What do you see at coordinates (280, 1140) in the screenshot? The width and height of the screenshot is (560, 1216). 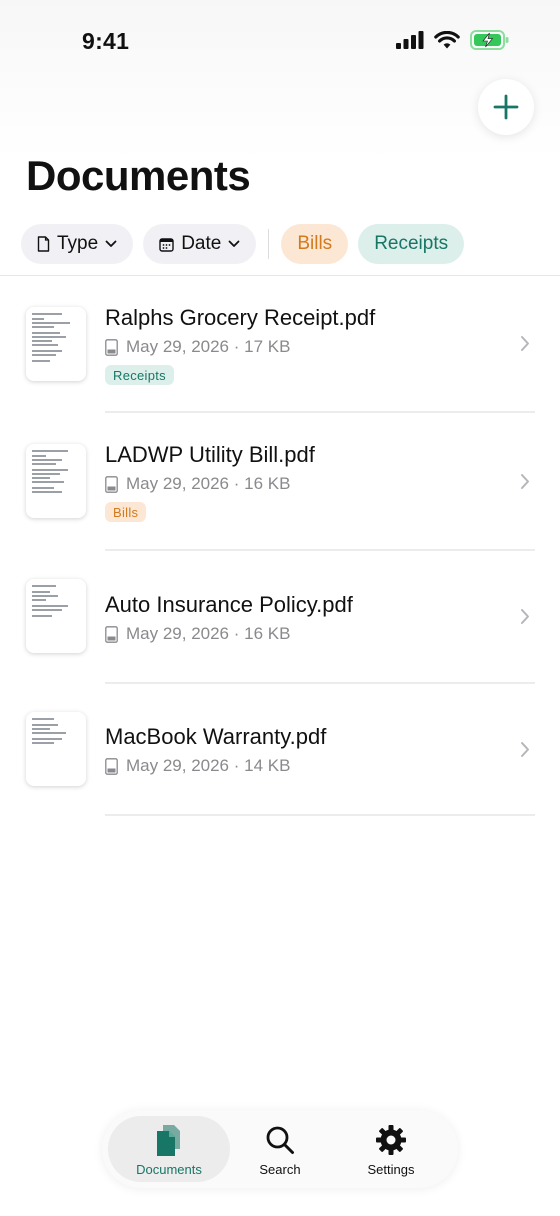 I see `search-icon` at bounding box center [280, 1140].